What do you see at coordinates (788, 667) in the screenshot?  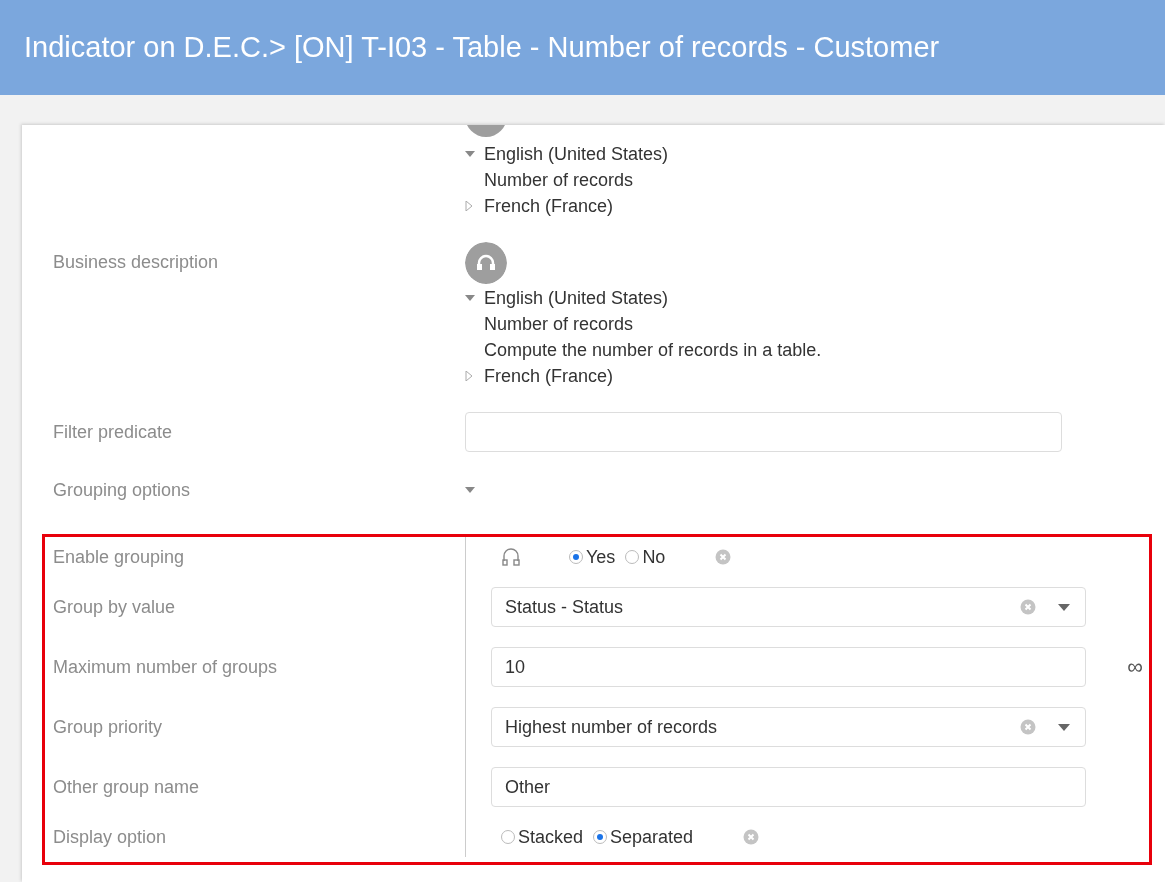 I see `text-field: 10` at bounding box center [788, 667].